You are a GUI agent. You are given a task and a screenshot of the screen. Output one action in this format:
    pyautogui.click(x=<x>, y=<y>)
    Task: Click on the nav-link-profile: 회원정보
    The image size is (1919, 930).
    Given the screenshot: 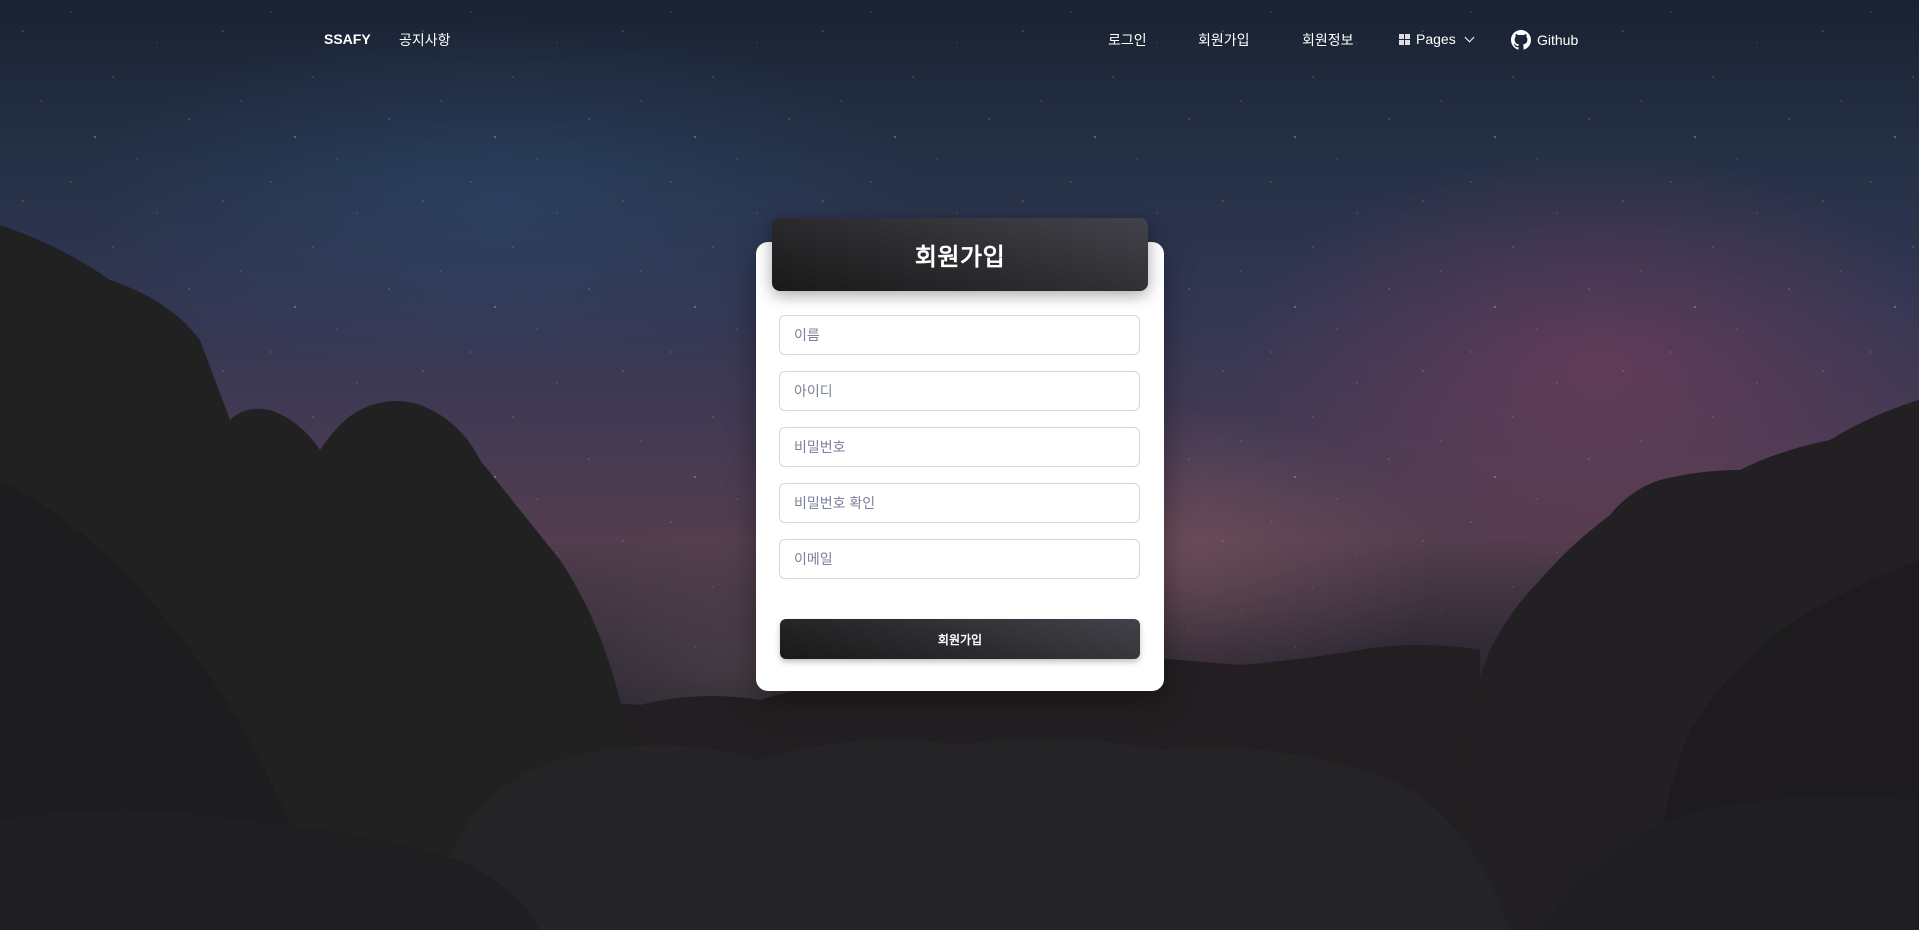 What is the action you would take?
    pyautogui.click(x=1328, y=40)
    